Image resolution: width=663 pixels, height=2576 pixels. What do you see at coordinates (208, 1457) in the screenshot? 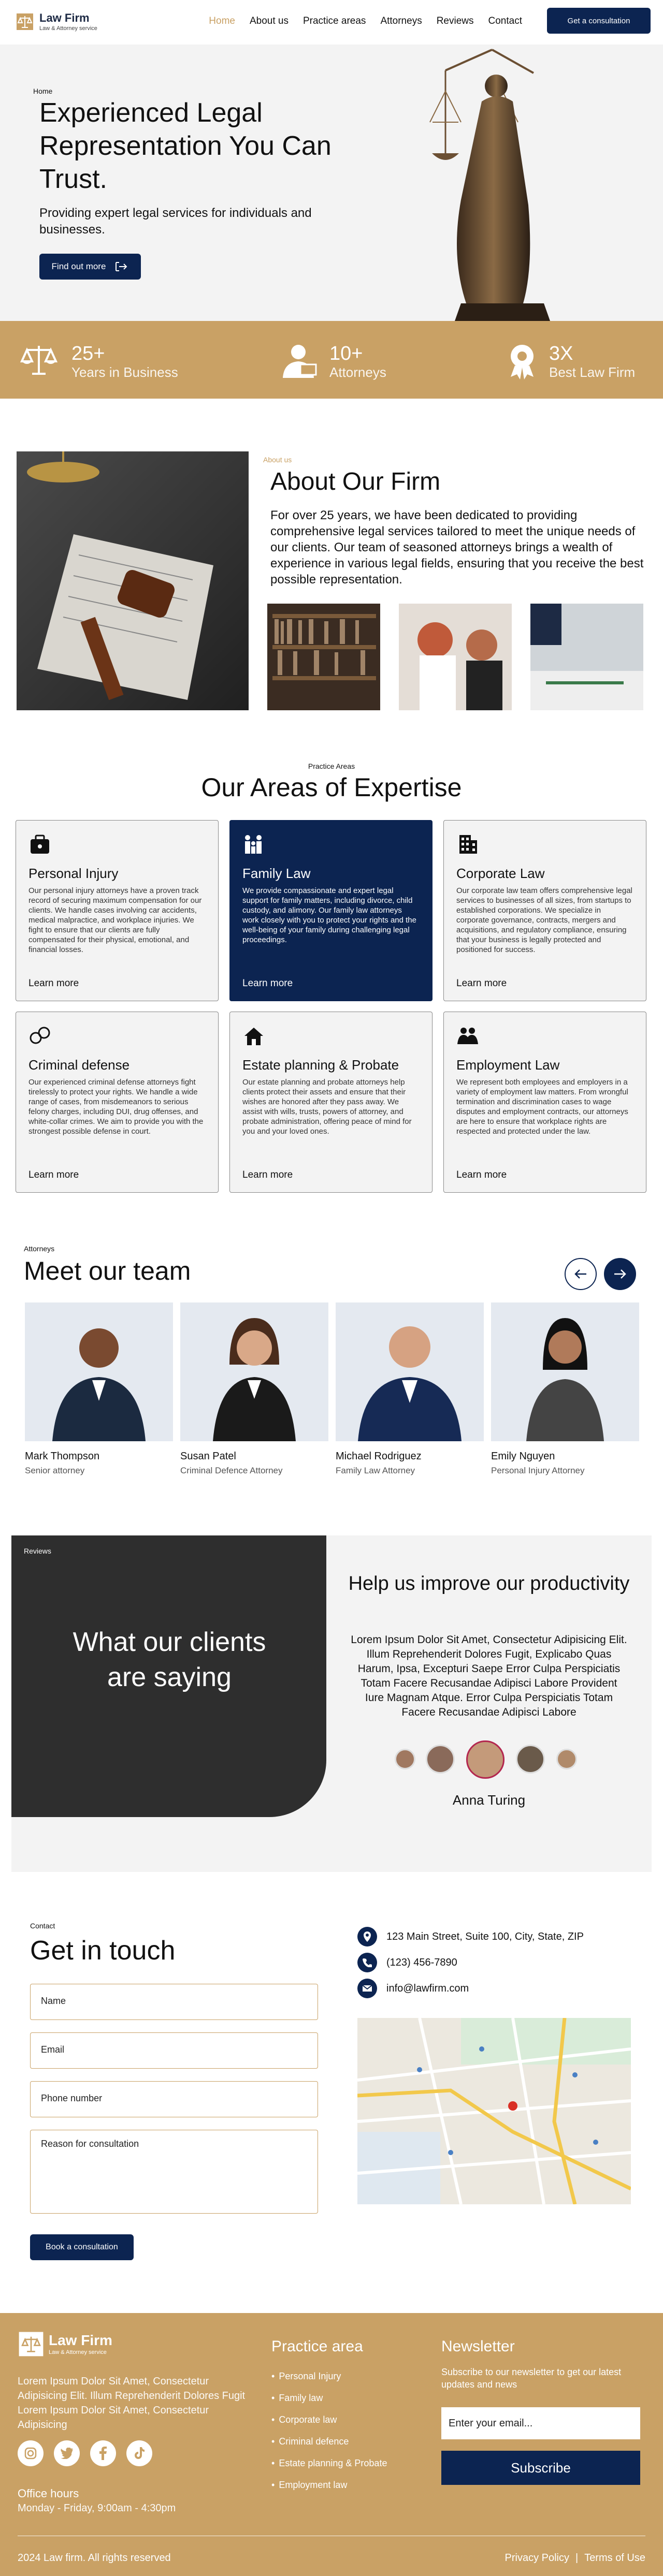
I see `member-name: Susan Patel` at bounding box center [208, 1457].